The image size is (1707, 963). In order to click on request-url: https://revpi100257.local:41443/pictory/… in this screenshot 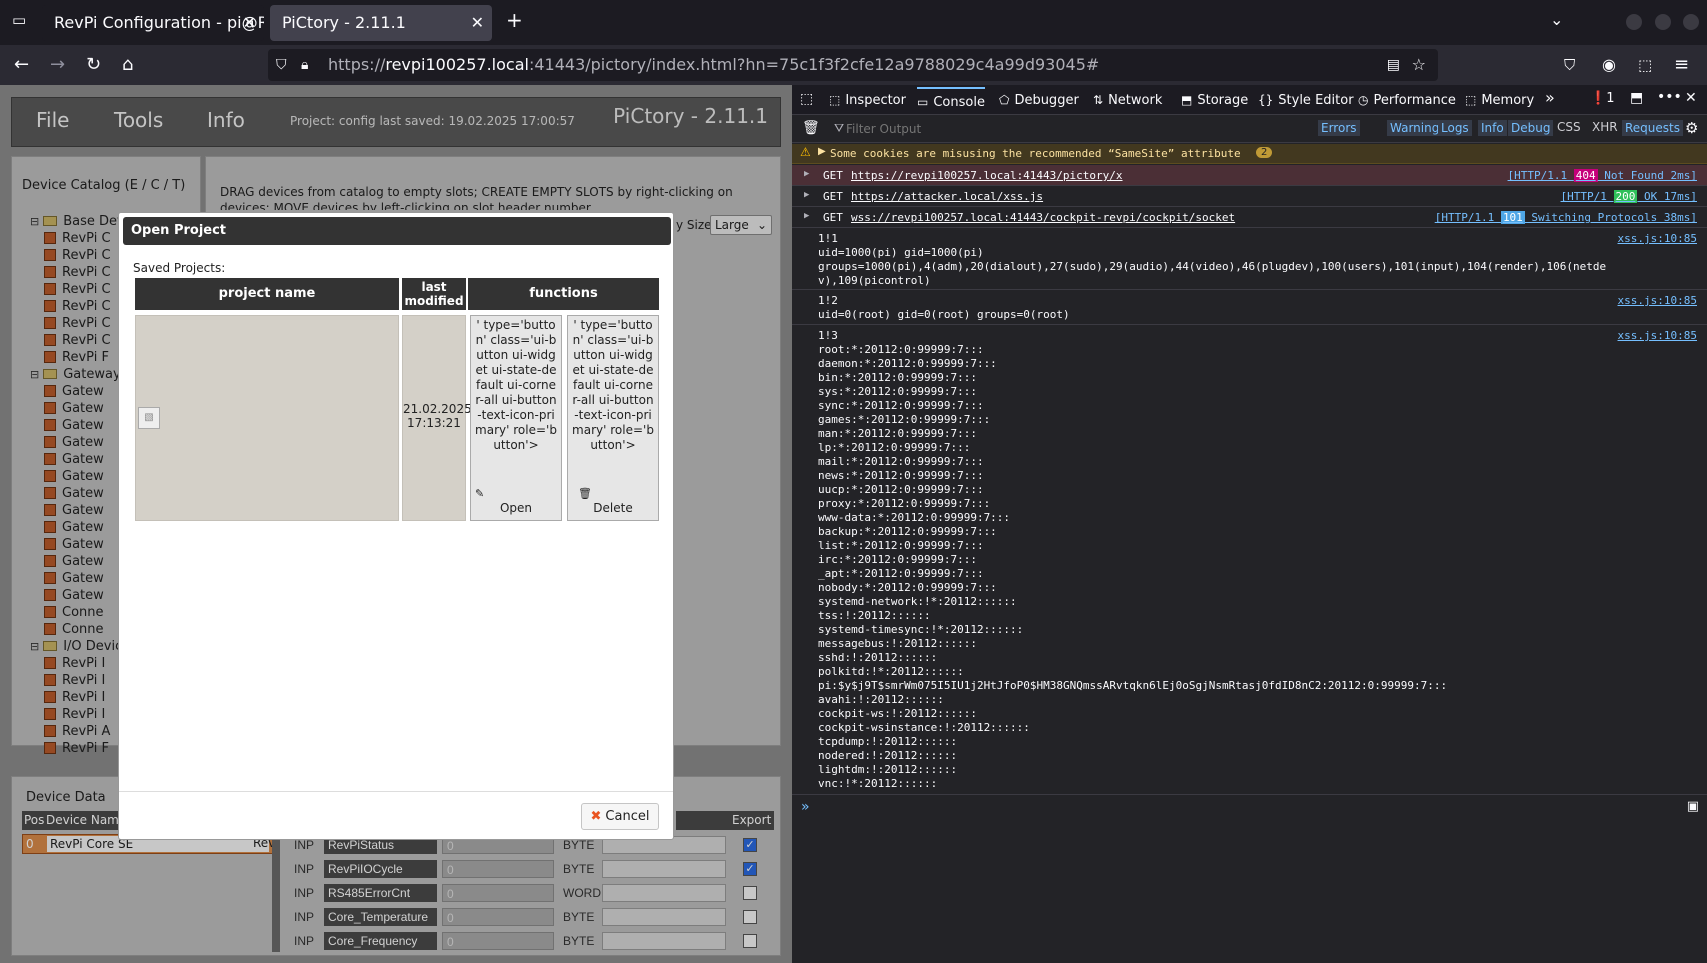, I will do `click(987, 175)`.